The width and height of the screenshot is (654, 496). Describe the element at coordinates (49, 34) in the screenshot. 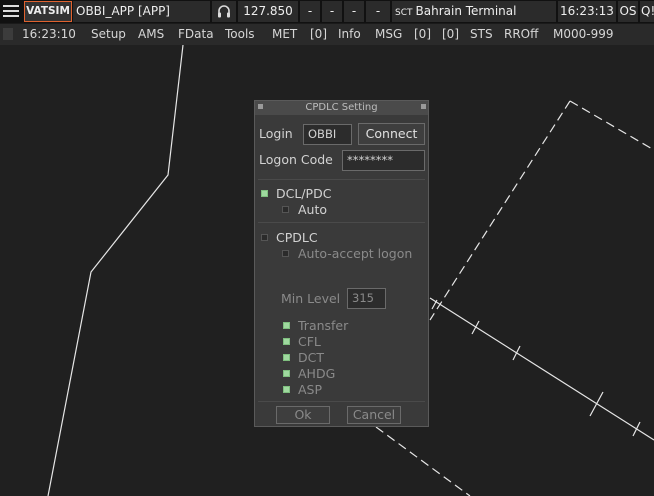

I see `menubar-clock: 16:23:10` at that location.